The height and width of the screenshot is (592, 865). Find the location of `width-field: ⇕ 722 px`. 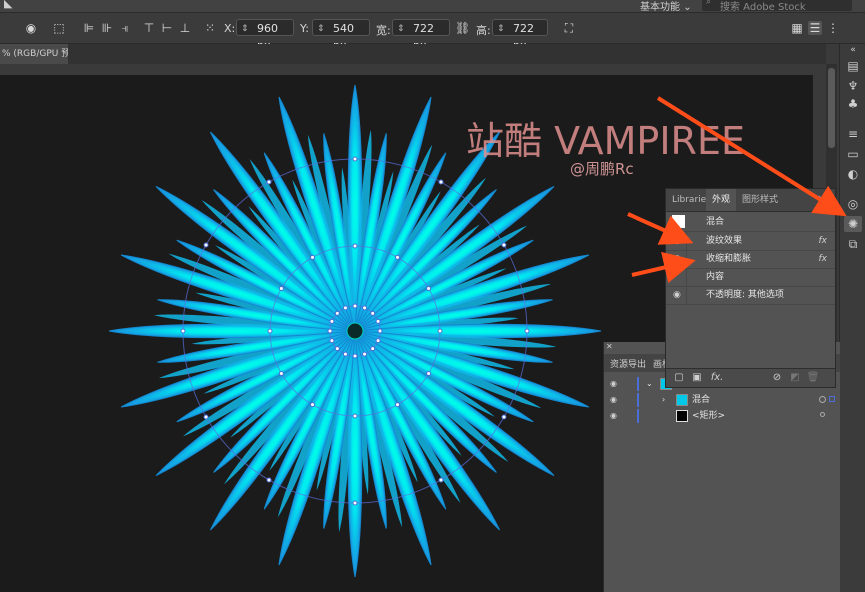

width-field: ⇕ 722 px is located at coordinates (421, 35).